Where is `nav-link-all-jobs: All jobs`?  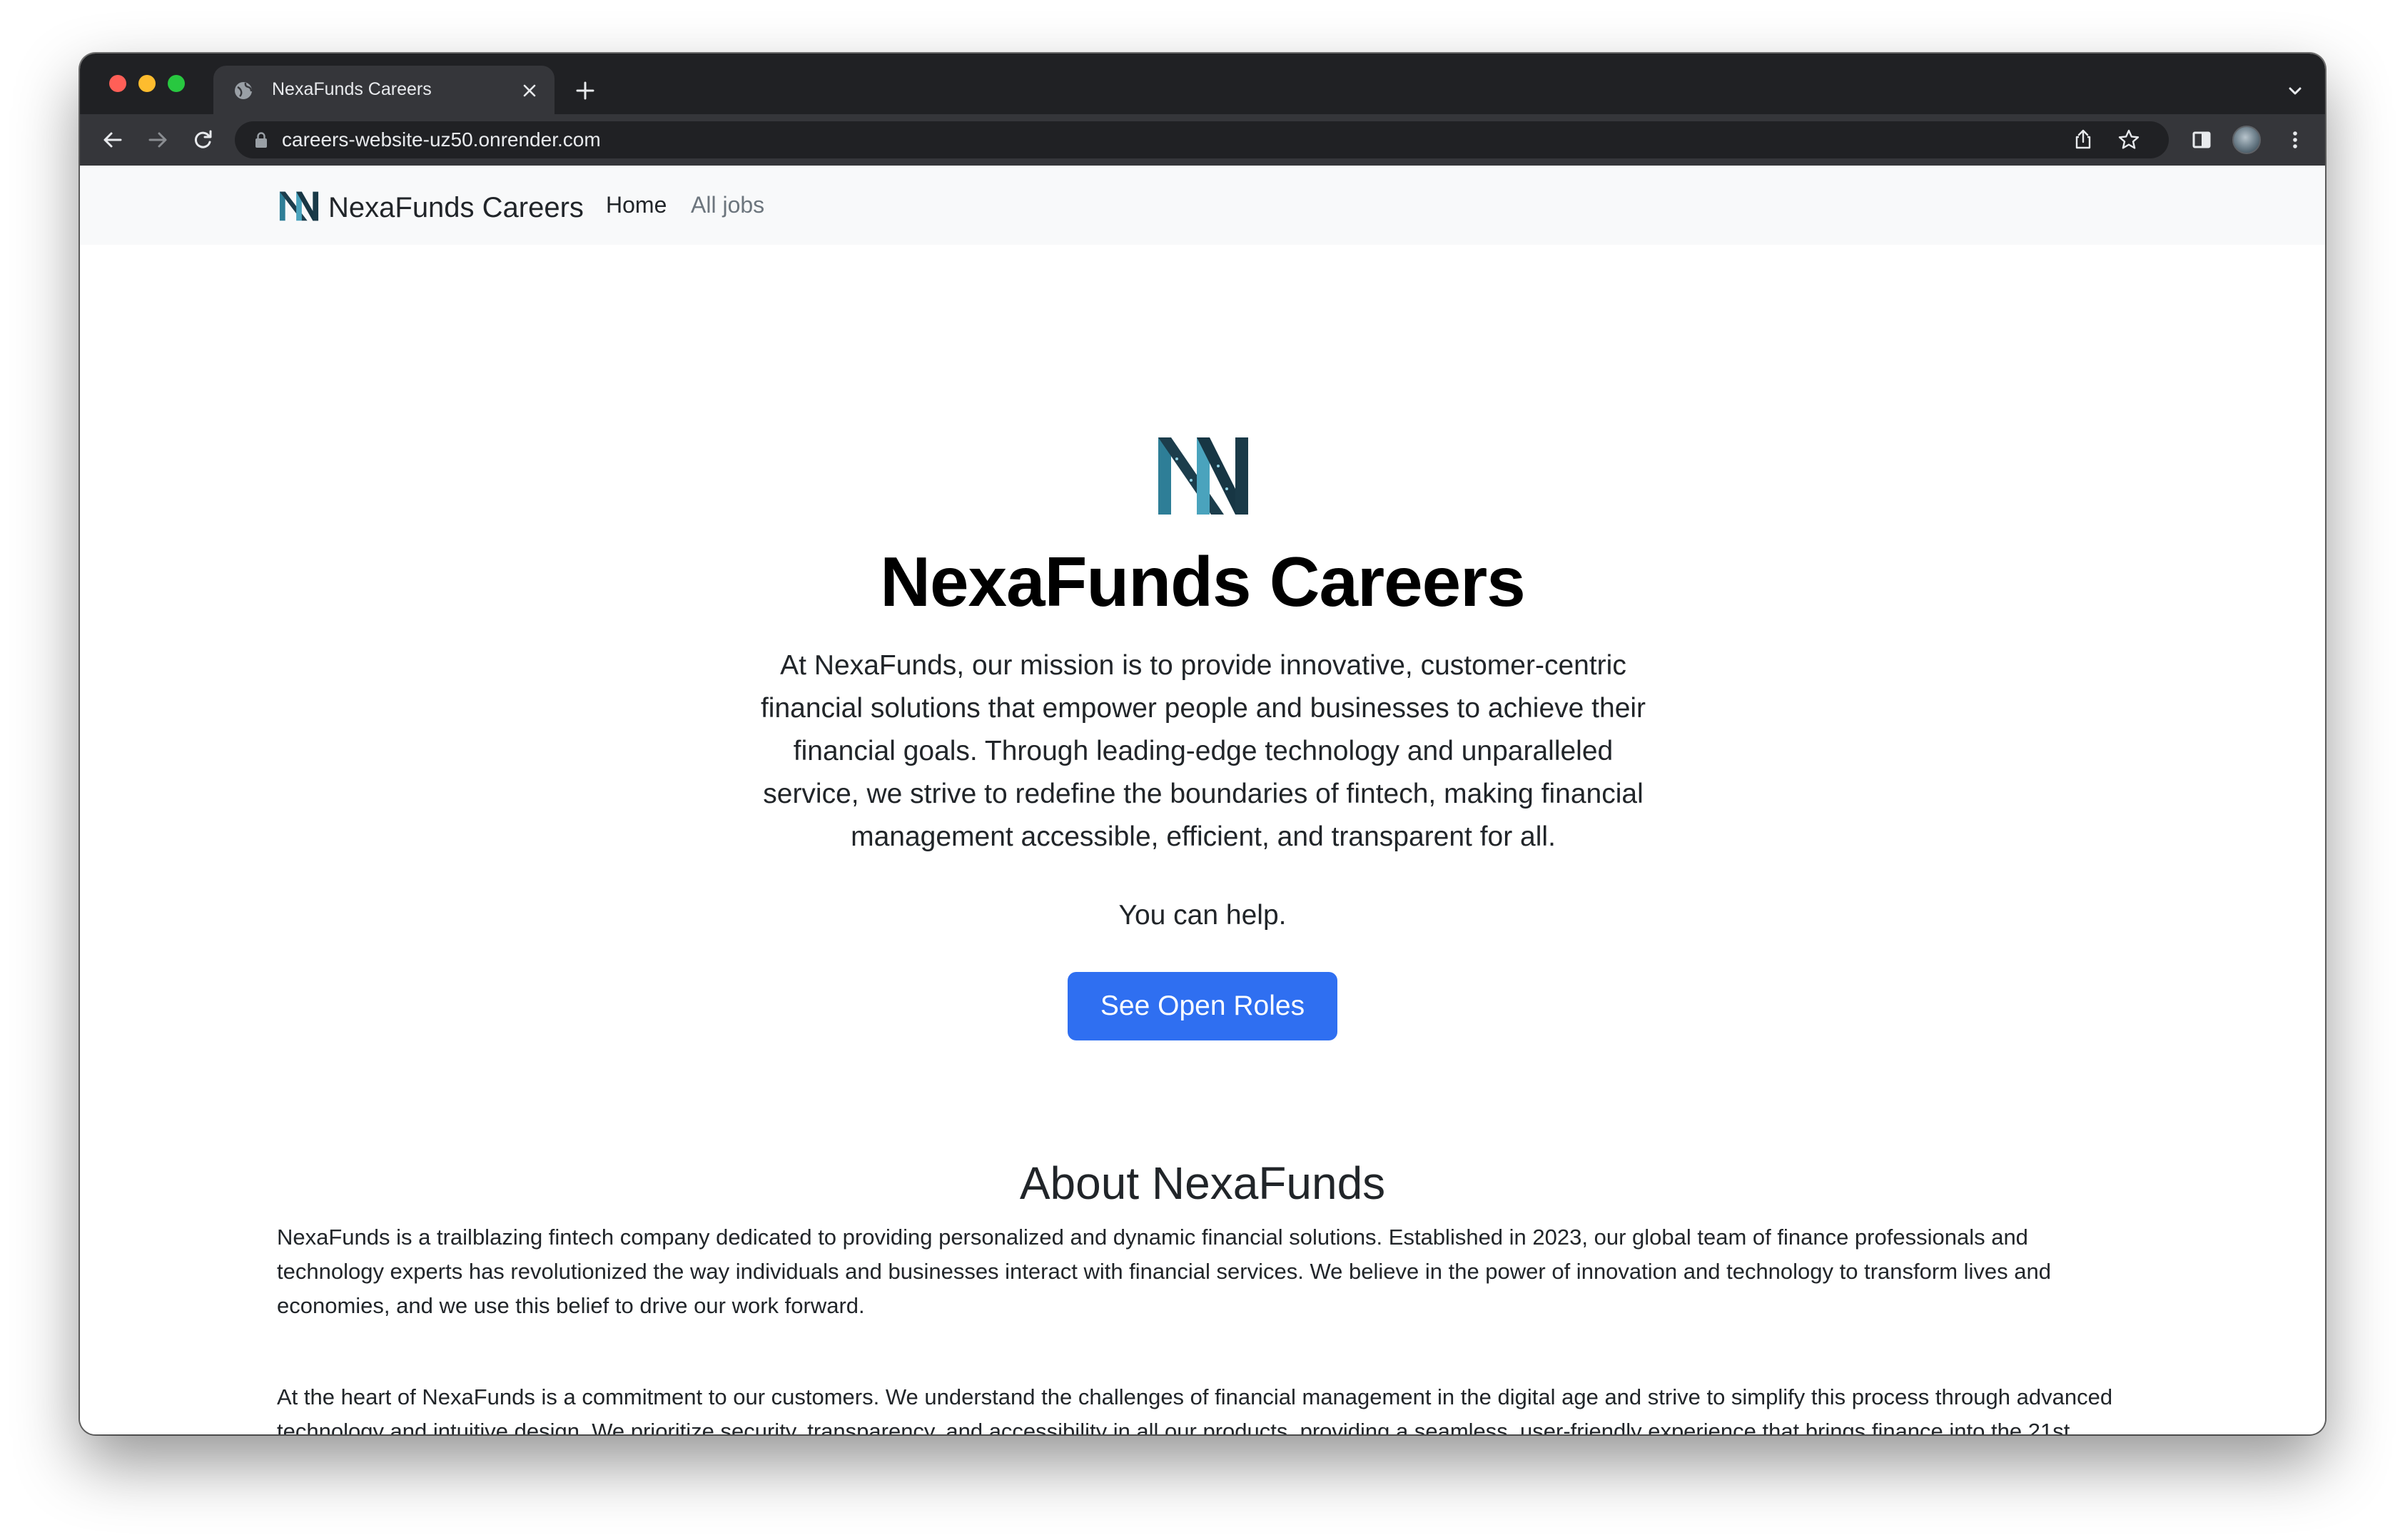 nav-link-all-jobs: All jobs is located at coordinates (727, 205).